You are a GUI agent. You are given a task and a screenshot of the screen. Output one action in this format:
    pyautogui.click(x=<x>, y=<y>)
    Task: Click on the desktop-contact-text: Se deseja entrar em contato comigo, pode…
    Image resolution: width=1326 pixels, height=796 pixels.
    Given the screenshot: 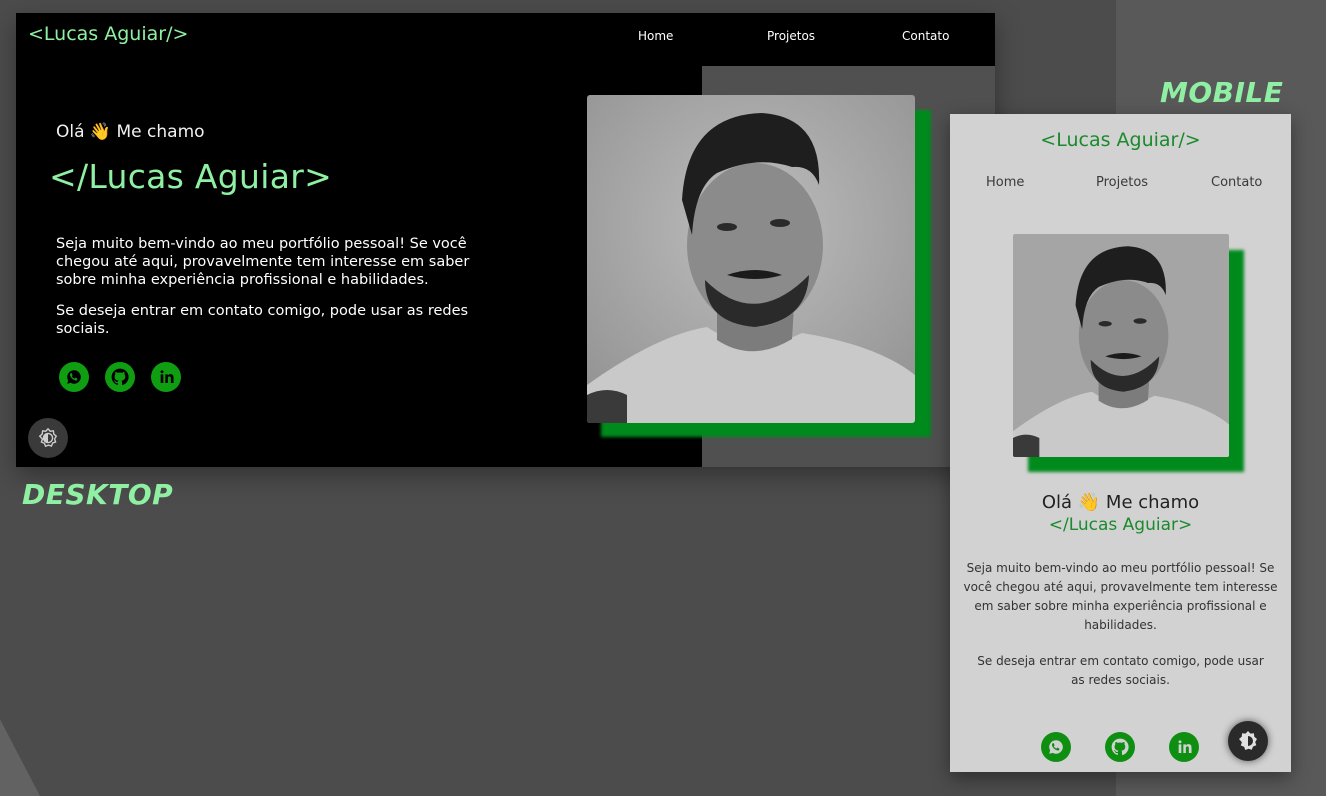 What is the action you would take?
    pyautogui.click(x=262, y=320)
    